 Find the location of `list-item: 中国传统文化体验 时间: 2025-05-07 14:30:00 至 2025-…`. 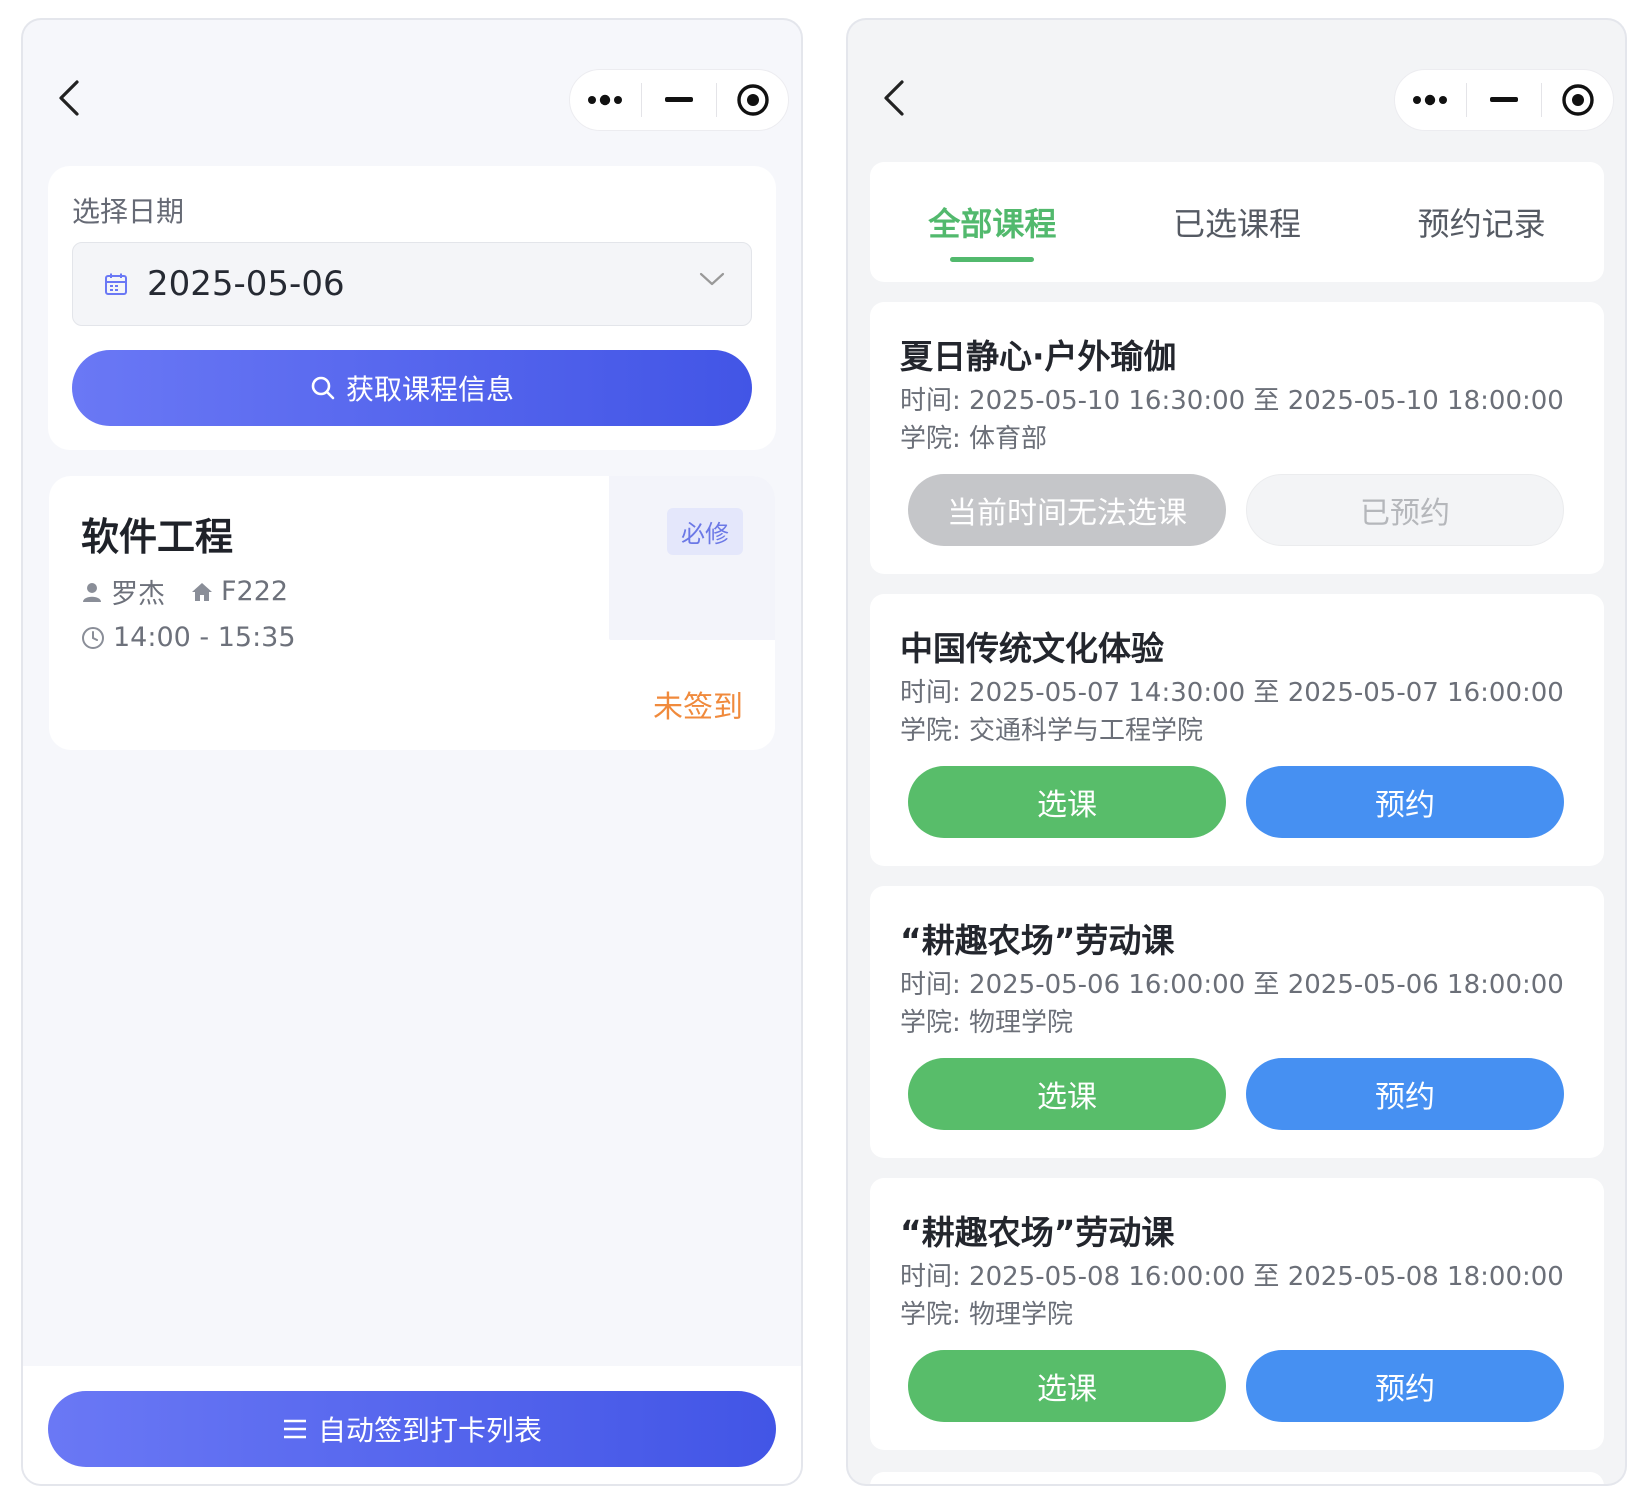

list-item: 中国传统文化体验 时间: 2025-05-07 14:30:00 至 2025-… is located at coordinates (1237, 730).